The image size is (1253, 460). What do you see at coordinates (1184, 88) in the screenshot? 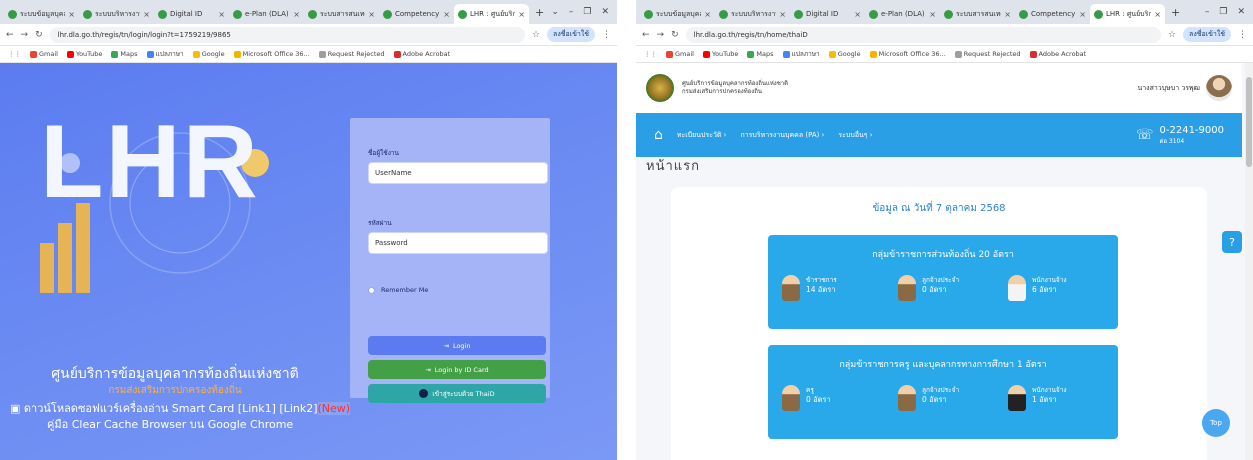
I see `user-menu: นางสาวบุษบา วรพุฒ` at bounding box center [1184, 88].